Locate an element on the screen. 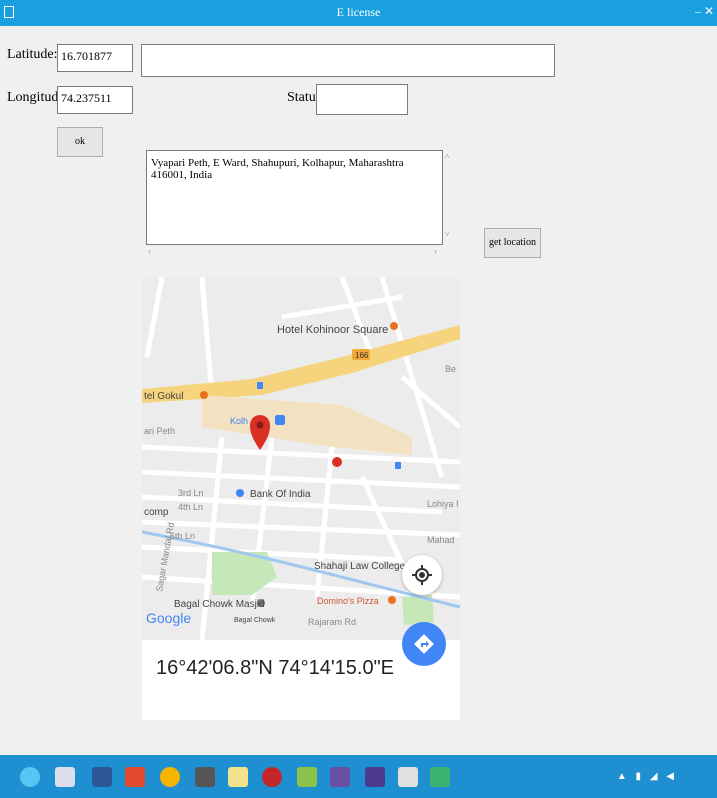 The image size is (717, 798). latitude-input: 16.701877 is located at coordinates (95, 58).